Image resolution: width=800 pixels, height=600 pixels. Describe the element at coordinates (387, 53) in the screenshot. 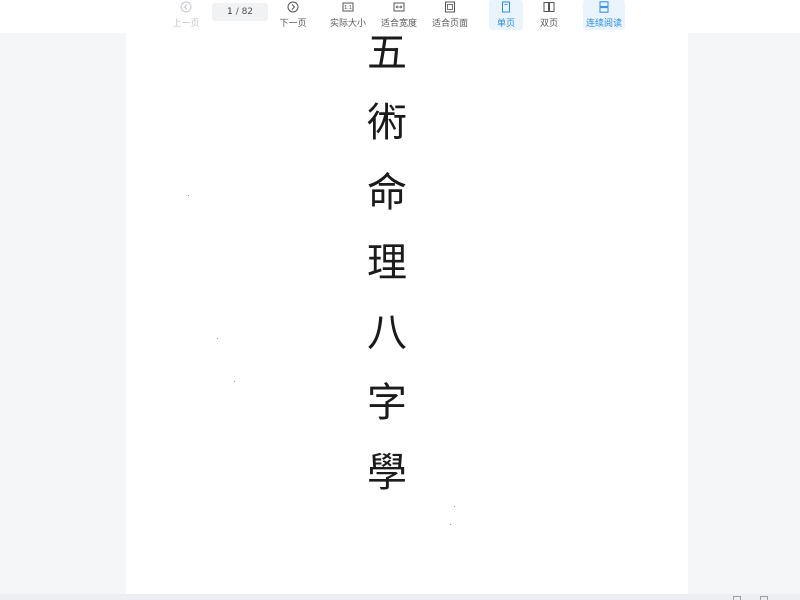

I see `title-char: 五` at that location.